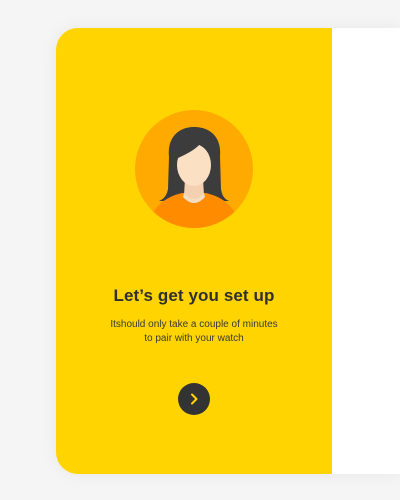 The height and width of the screenshot is (500, 400). I want to click on subtitle-line-1: Itshould only take a couple of minutes, so click(194, 324).